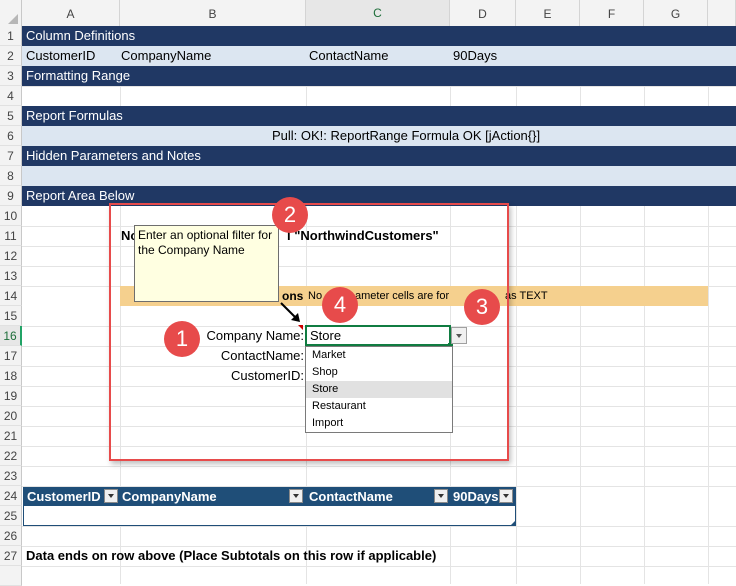 Image resolution: width=736 pixels, height=586 pixels. Describe the element at coordinates (482, 307) in the screenshot. I see `badge-3: 3` at that location.